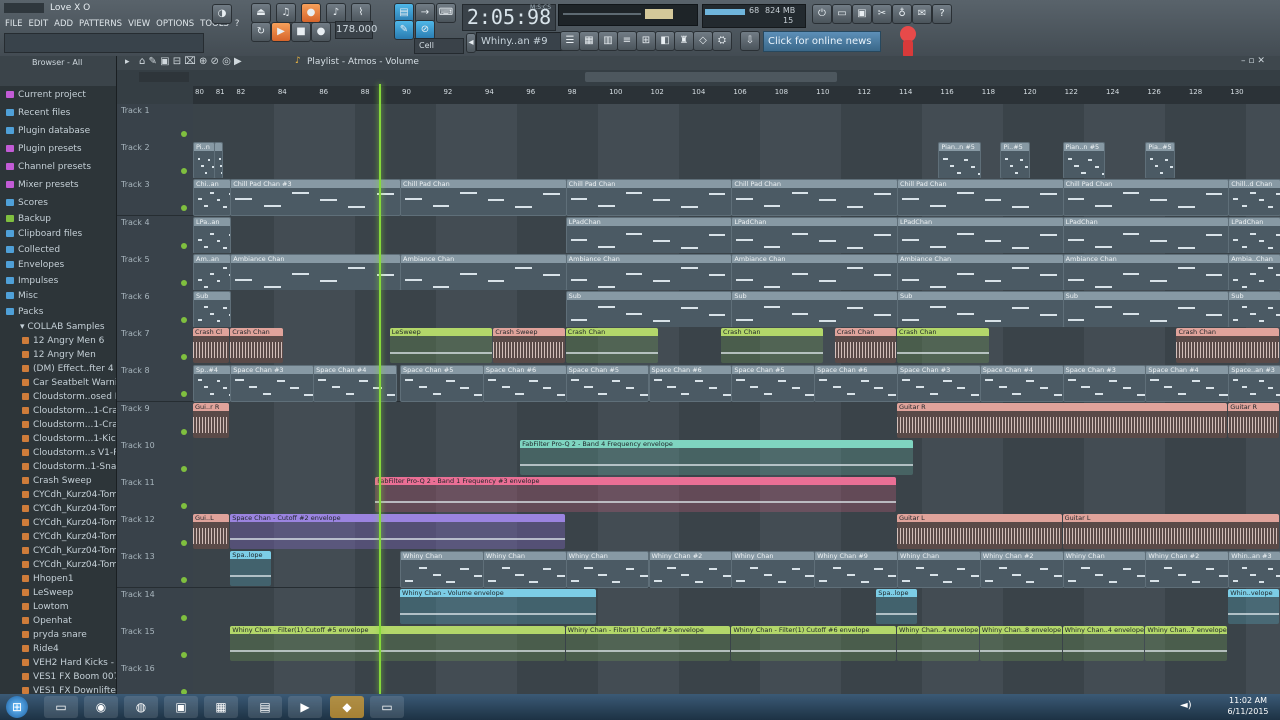 Image resolution: width=1280 pixels, height=720 pixels. I want to click on browser-sample: Cloudstorm...1-Kick-27, so click(58, 439).